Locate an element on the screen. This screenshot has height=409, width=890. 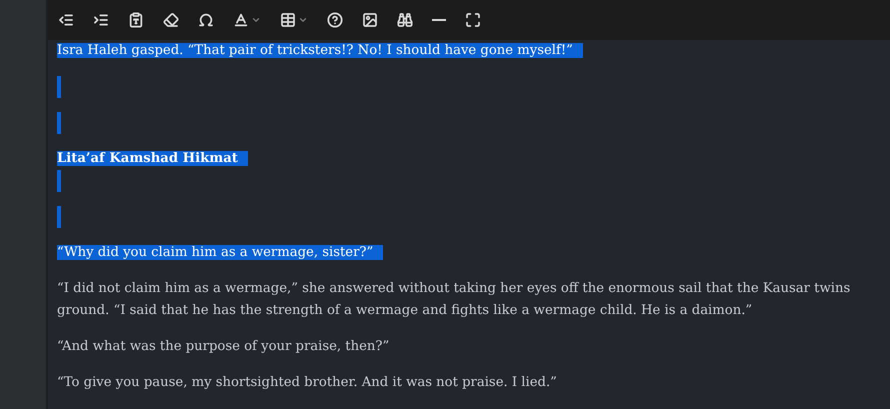
paragraph-text: “I did not claim him as a wermage,” she answered without taking her eyes off the enormous sail that the Kausar twins is located at coordinates (453, 288).